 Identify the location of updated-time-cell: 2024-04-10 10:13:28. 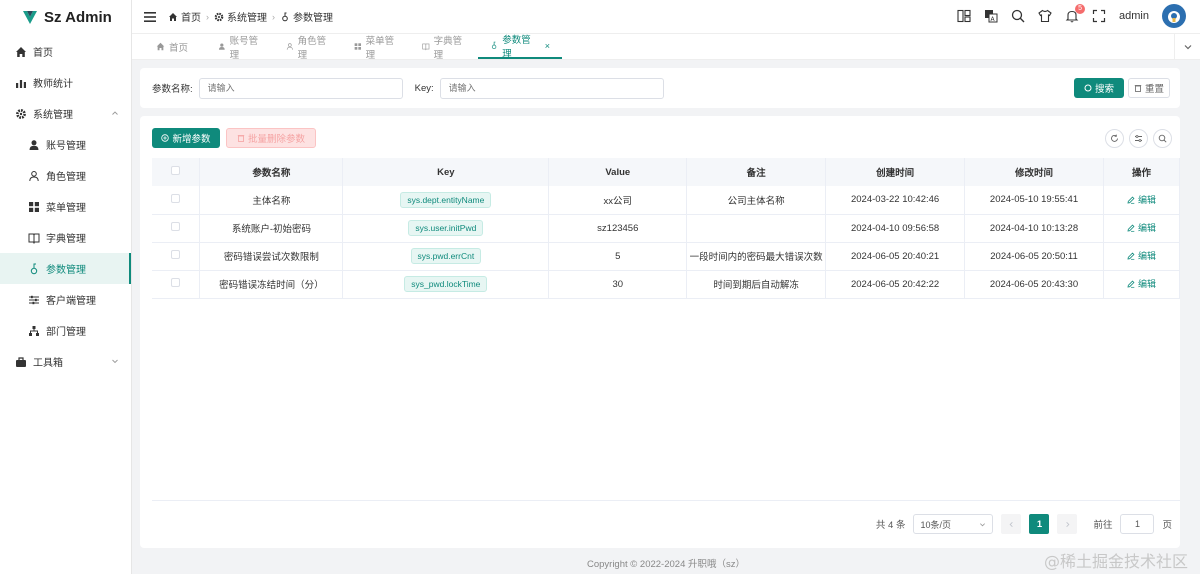
(1034, 228).